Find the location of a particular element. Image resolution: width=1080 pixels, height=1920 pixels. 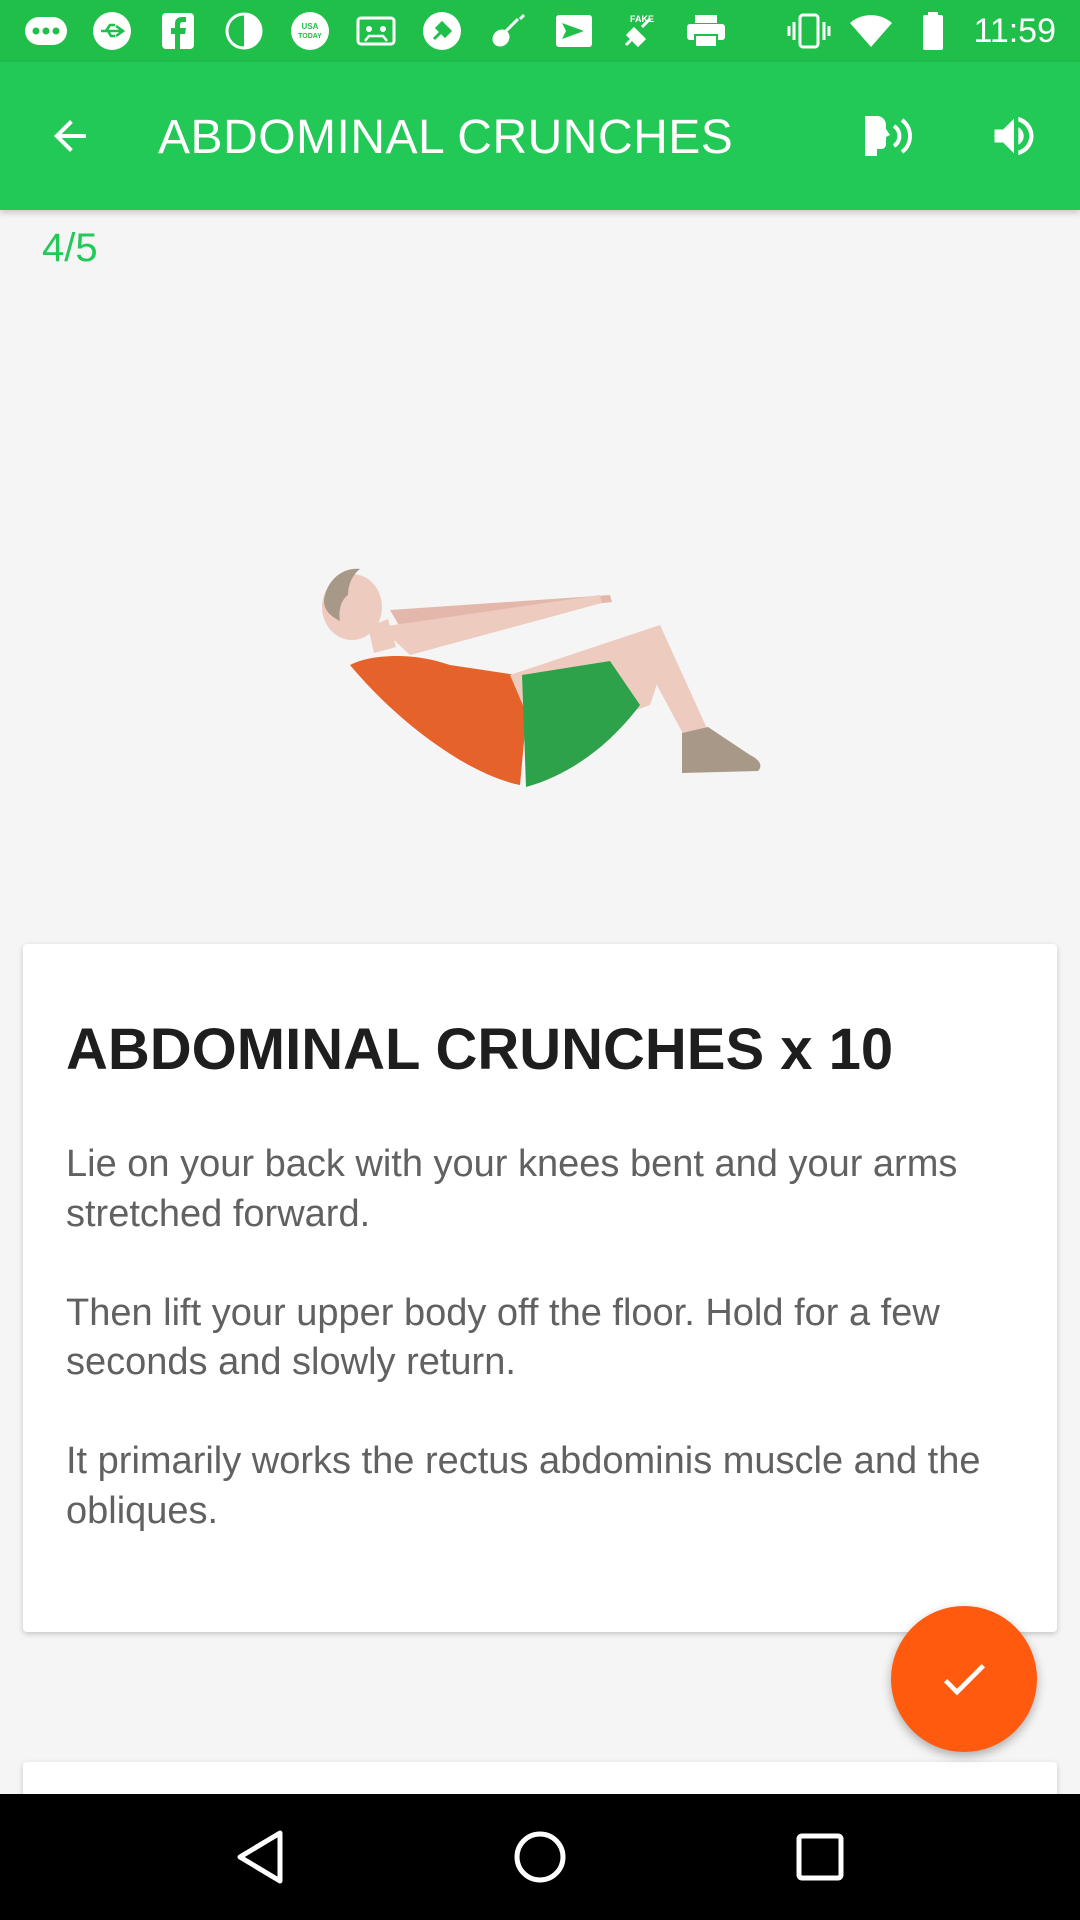

notification-icons: USA TODAY FAKE is located at coordinates (376, 31).